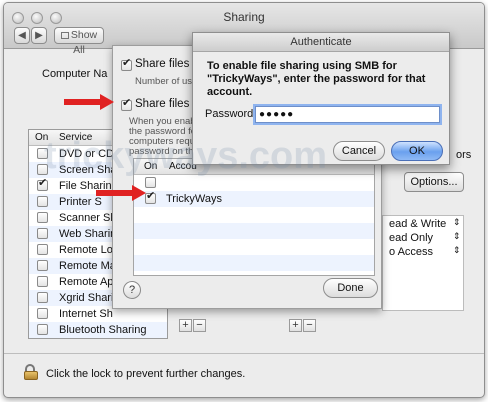  What do you see at coordinates (186, 156) in the screenshot?
I see `watermark: trickyways.com` at bounding box center [186, 156].